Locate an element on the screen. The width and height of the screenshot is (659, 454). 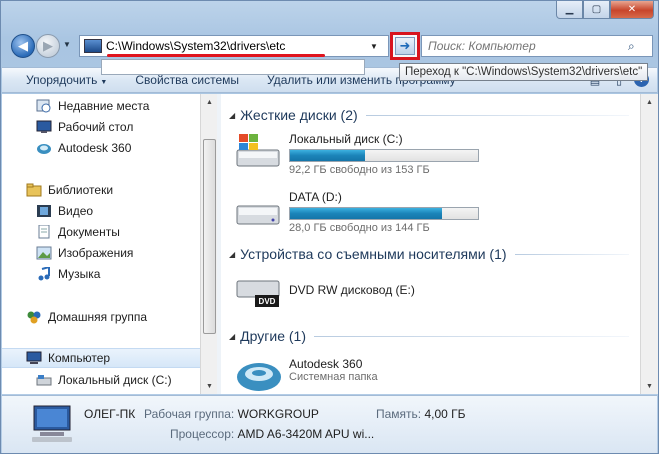
system-properties-button: Свойства системы is located at coordinates (187, 80).